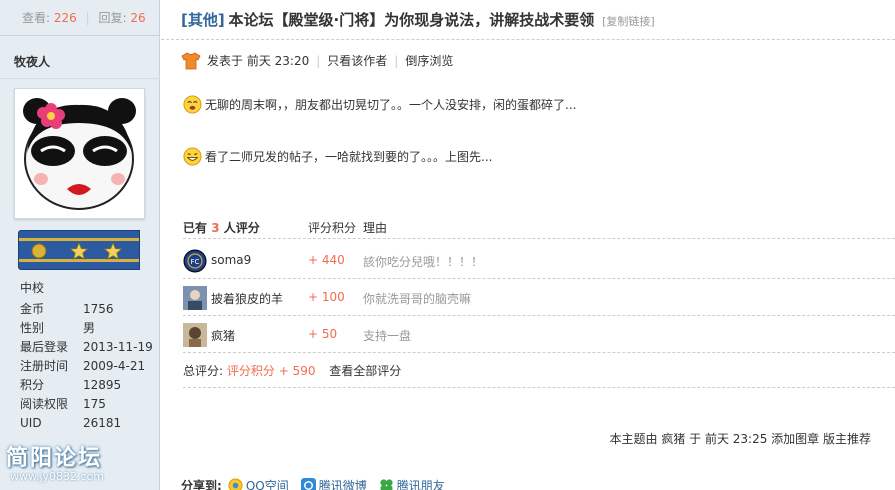  I want to click on thread-title: 本论坛【殿堂级·门将】为你现身说法，讲解技战术要领, so click(411, 20).